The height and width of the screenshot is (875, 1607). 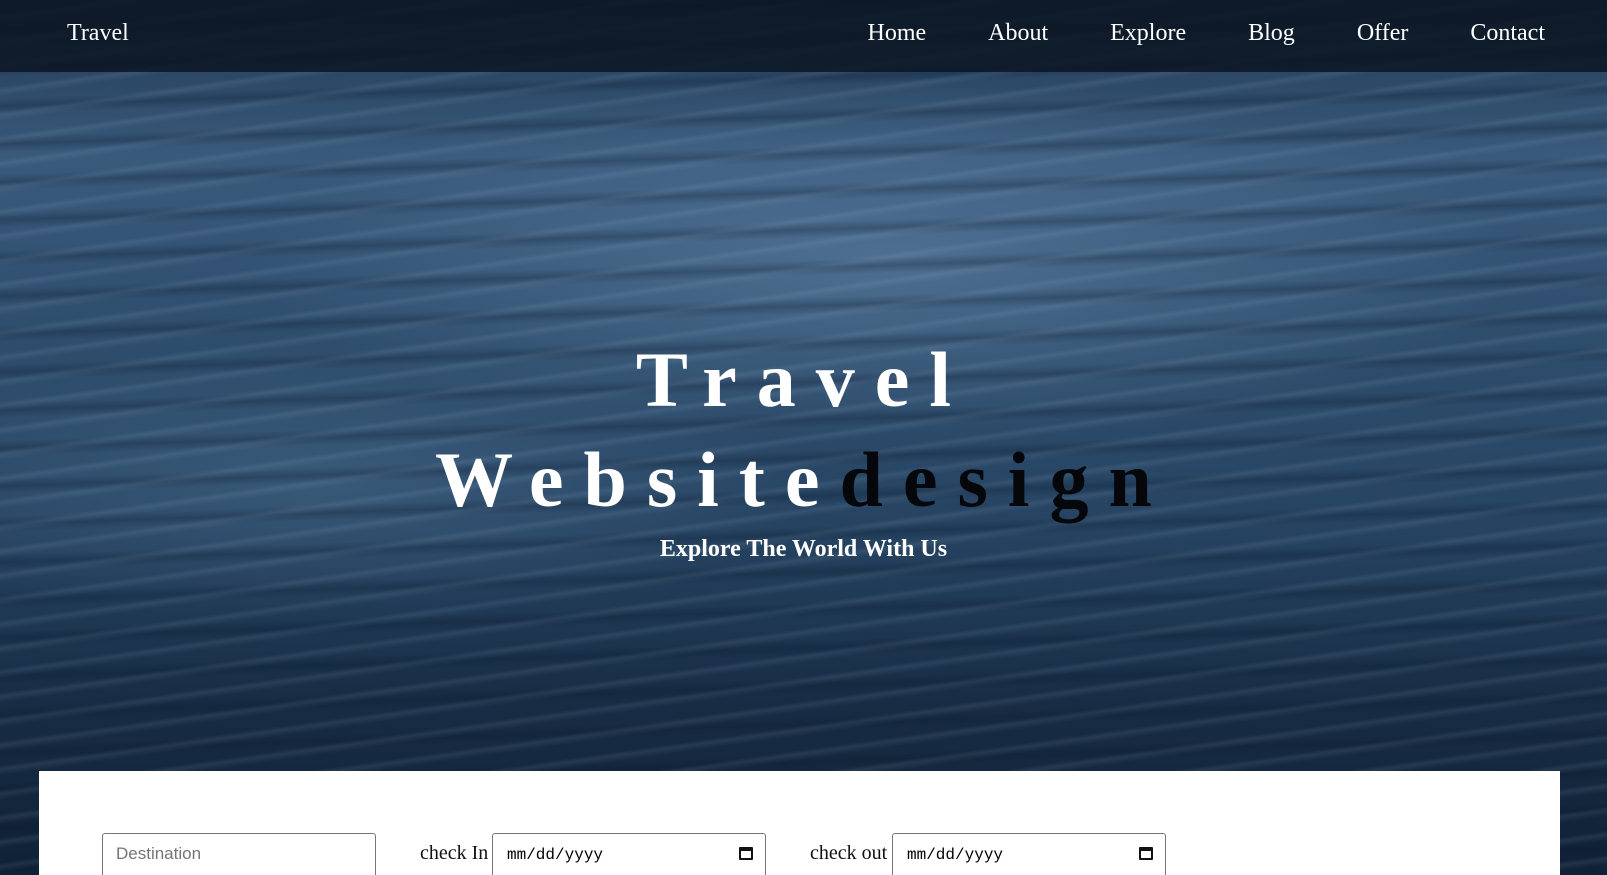 What do you see at coordinates (803, 379) in the screenshot?
I see `headline-line1: Travel` at bounding box center [803, 379].